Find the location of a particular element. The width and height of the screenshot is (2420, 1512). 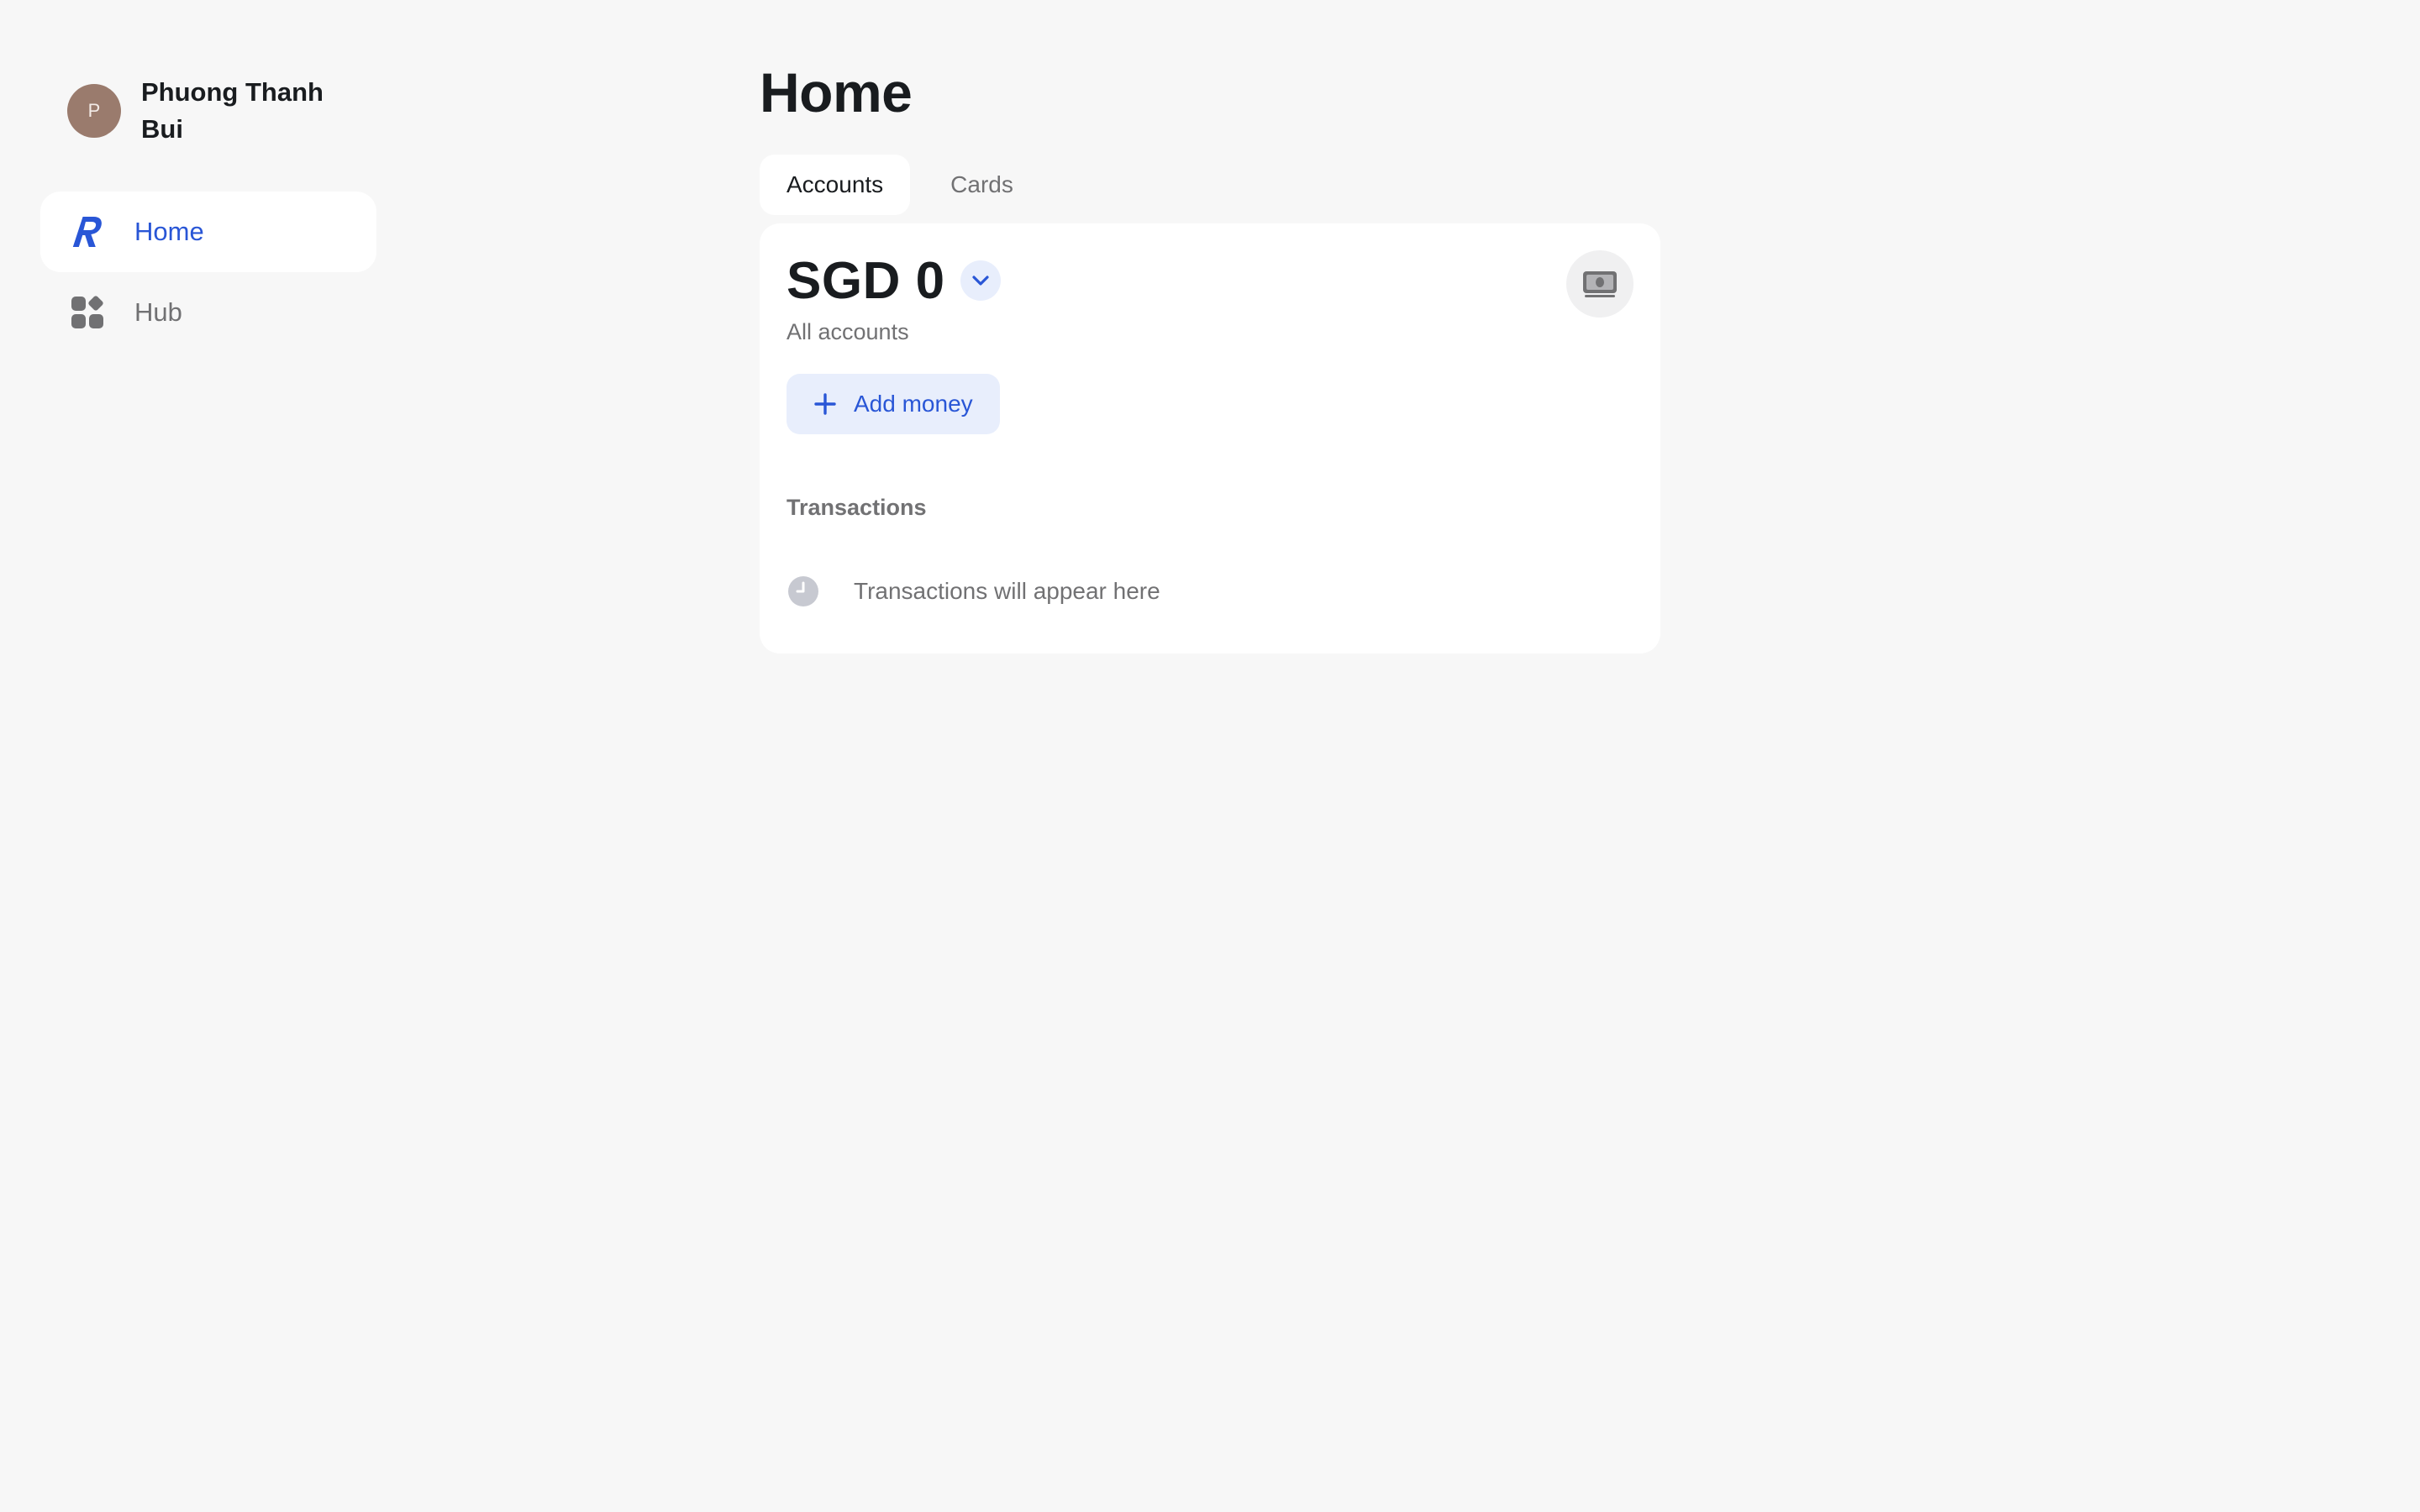

tab-cards: Cards is located at coordinates (982, 185).